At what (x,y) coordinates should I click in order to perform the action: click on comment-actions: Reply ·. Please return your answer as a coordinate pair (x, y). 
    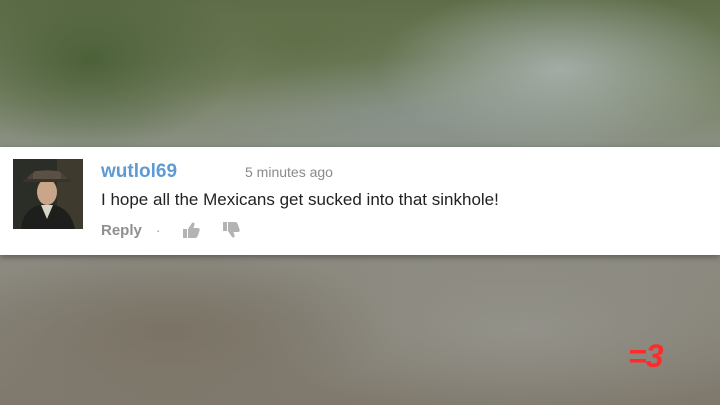
    Looking at the image, I should click on (171, 230).